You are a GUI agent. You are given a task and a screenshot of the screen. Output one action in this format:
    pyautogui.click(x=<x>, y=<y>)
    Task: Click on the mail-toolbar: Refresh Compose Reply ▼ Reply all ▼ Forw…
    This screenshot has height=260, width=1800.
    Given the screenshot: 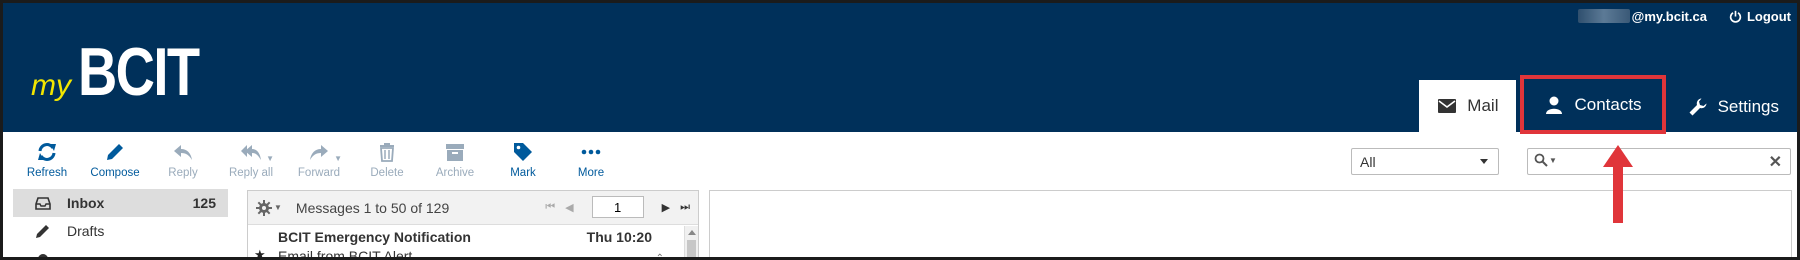 What is the action you would take?
    pyautogui.click(x=319, y=161)
    